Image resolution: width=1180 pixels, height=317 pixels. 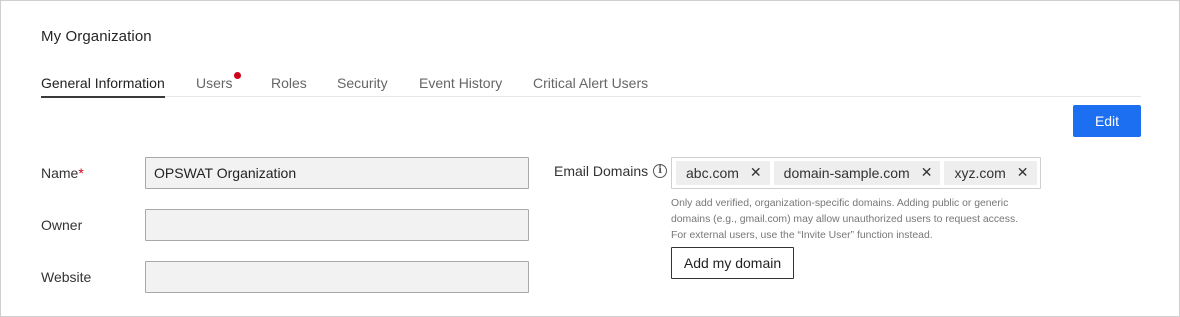 I want to click on name-label-text: Name, so click(x=60, y=173).